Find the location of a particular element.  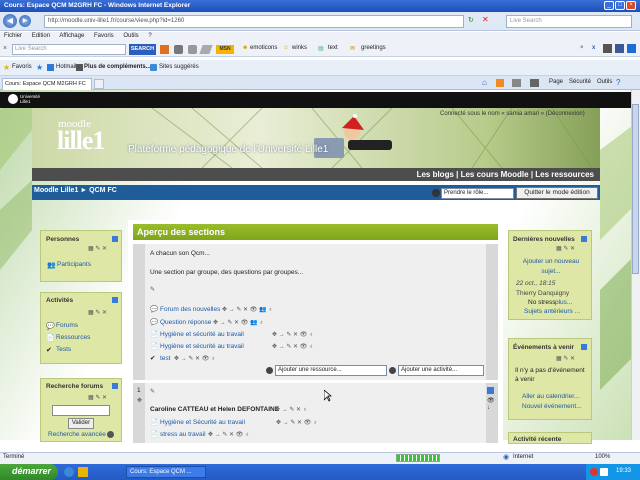

breadcrumb-course: QCM FC is located at coordinates (103, 190).